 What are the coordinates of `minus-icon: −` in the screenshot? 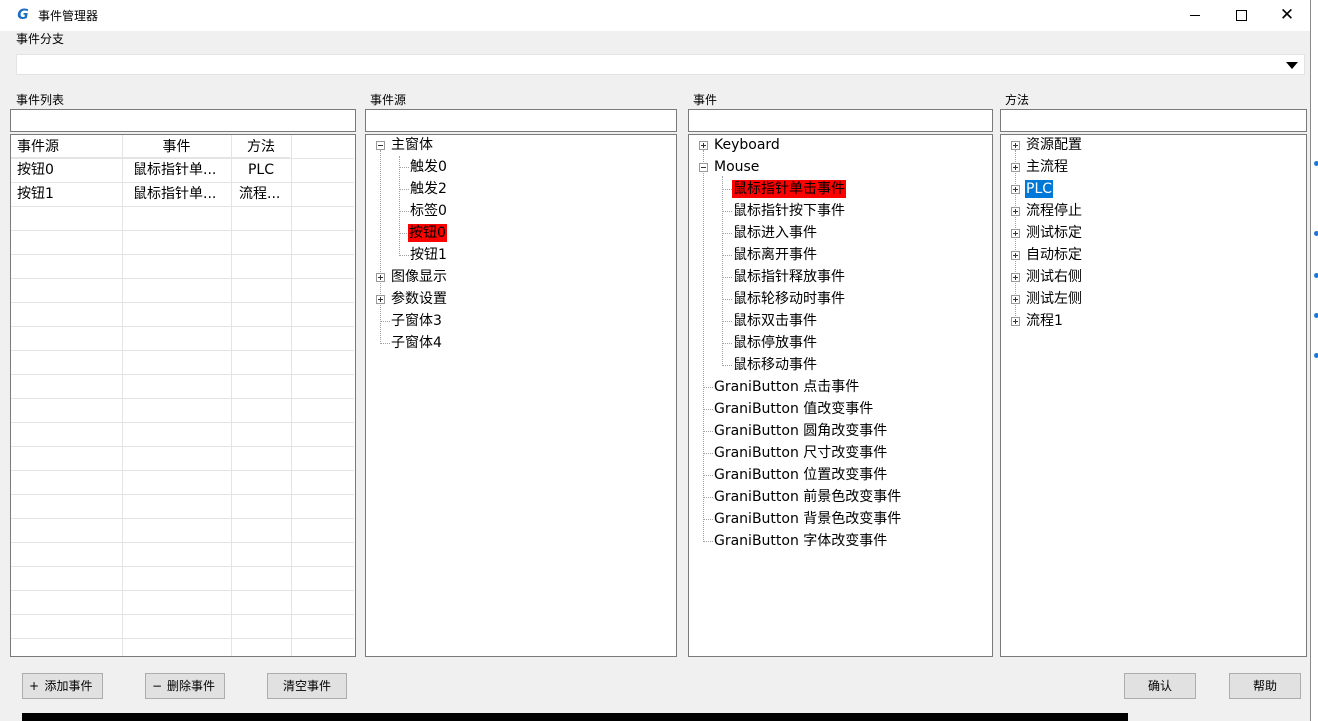 It's located at (157, 686).